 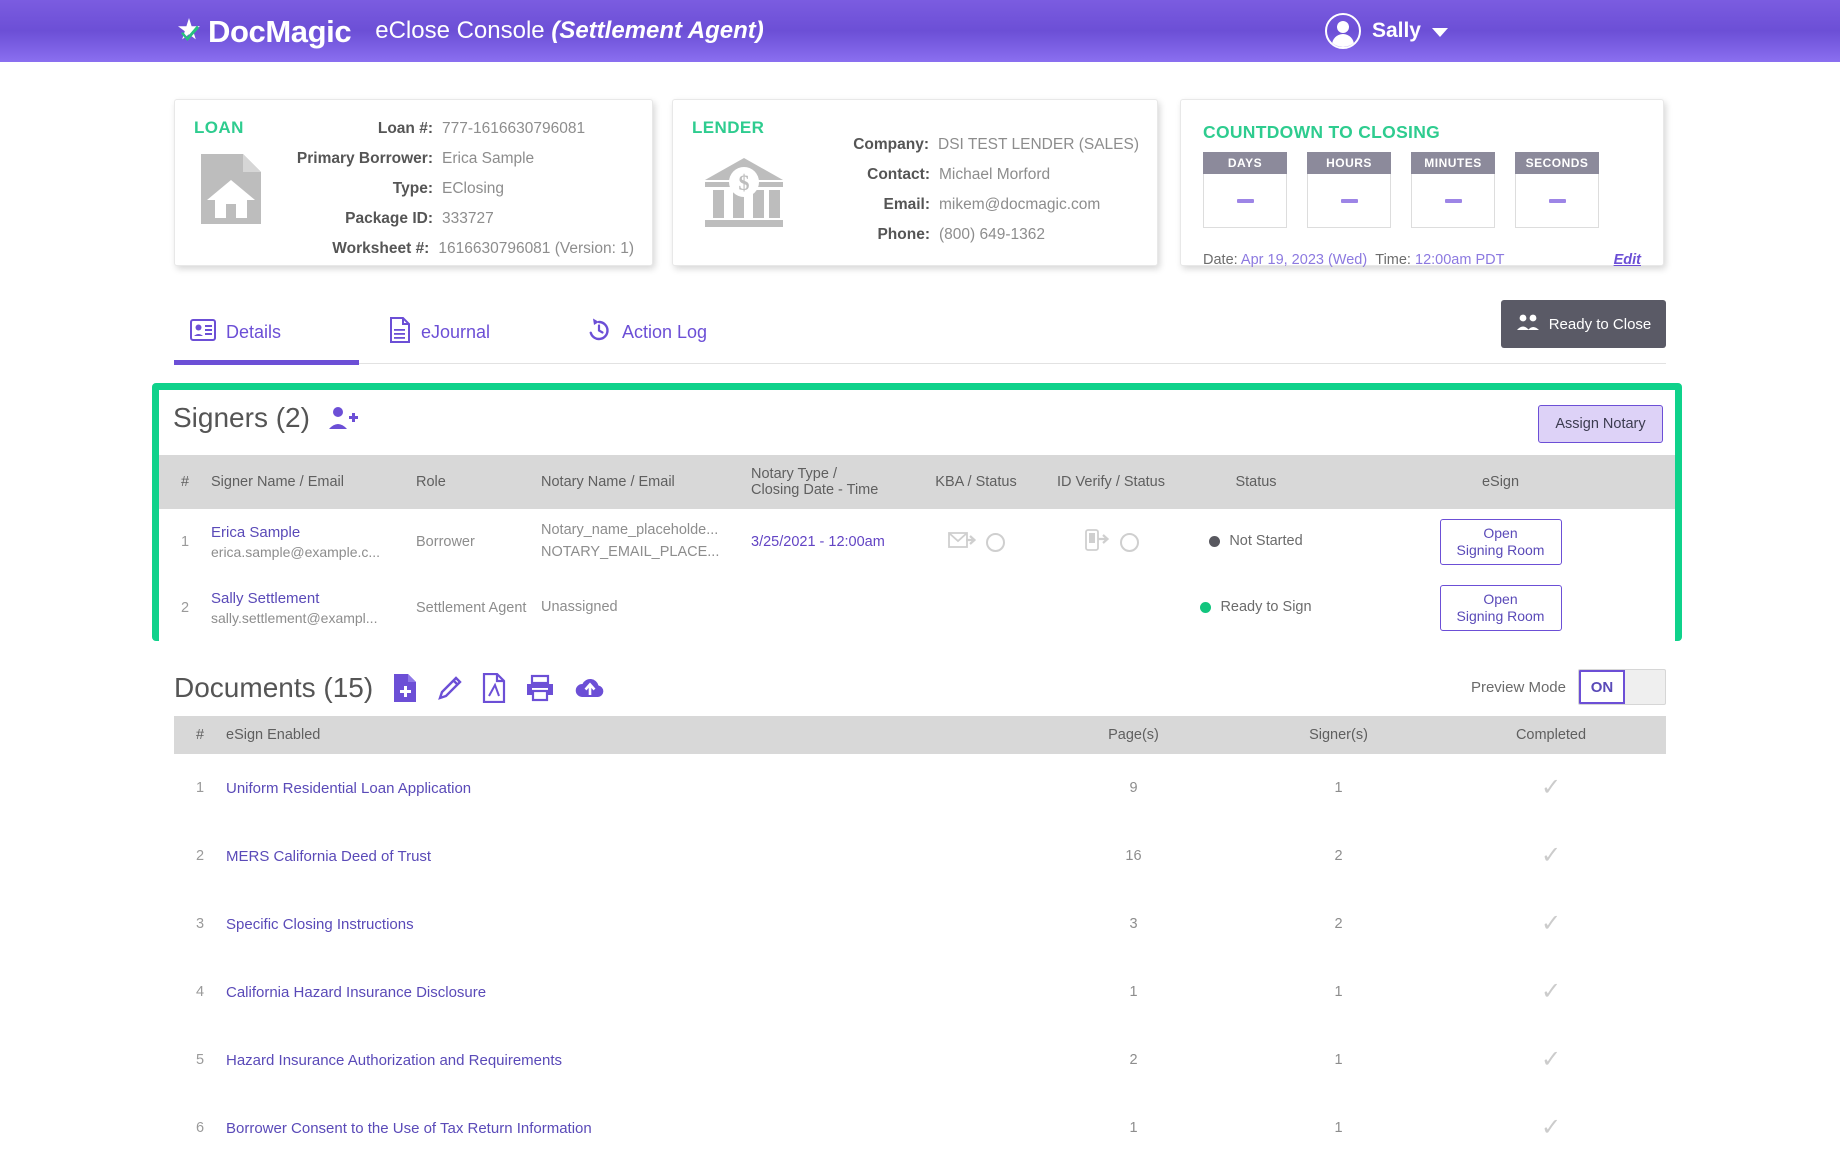 I want to click on date-value: Apr 19, 2023 (Wed), so click(x=1304, y=260).